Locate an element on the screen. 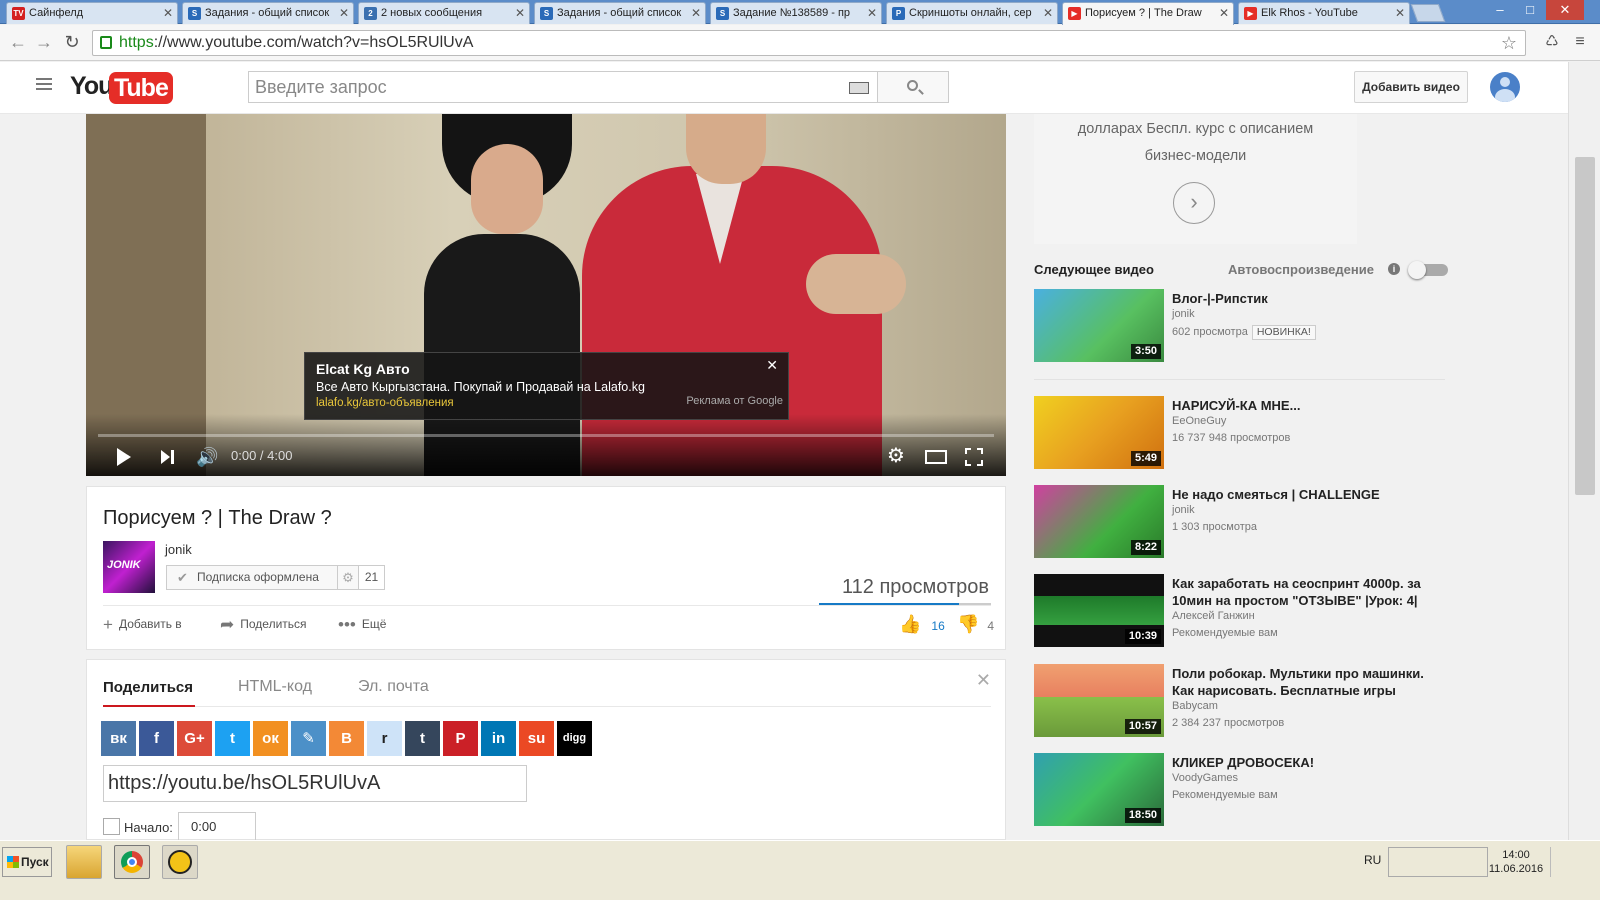  start-button: Пуск is located at coordinates (27, 862).